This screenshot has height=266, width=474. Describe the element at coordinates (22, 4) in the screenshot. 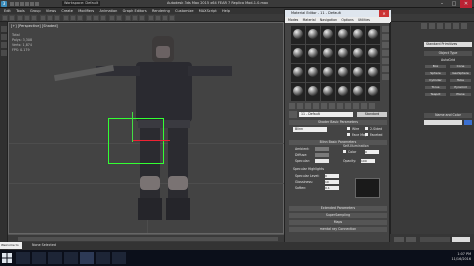

I see `save-icon` at that location.